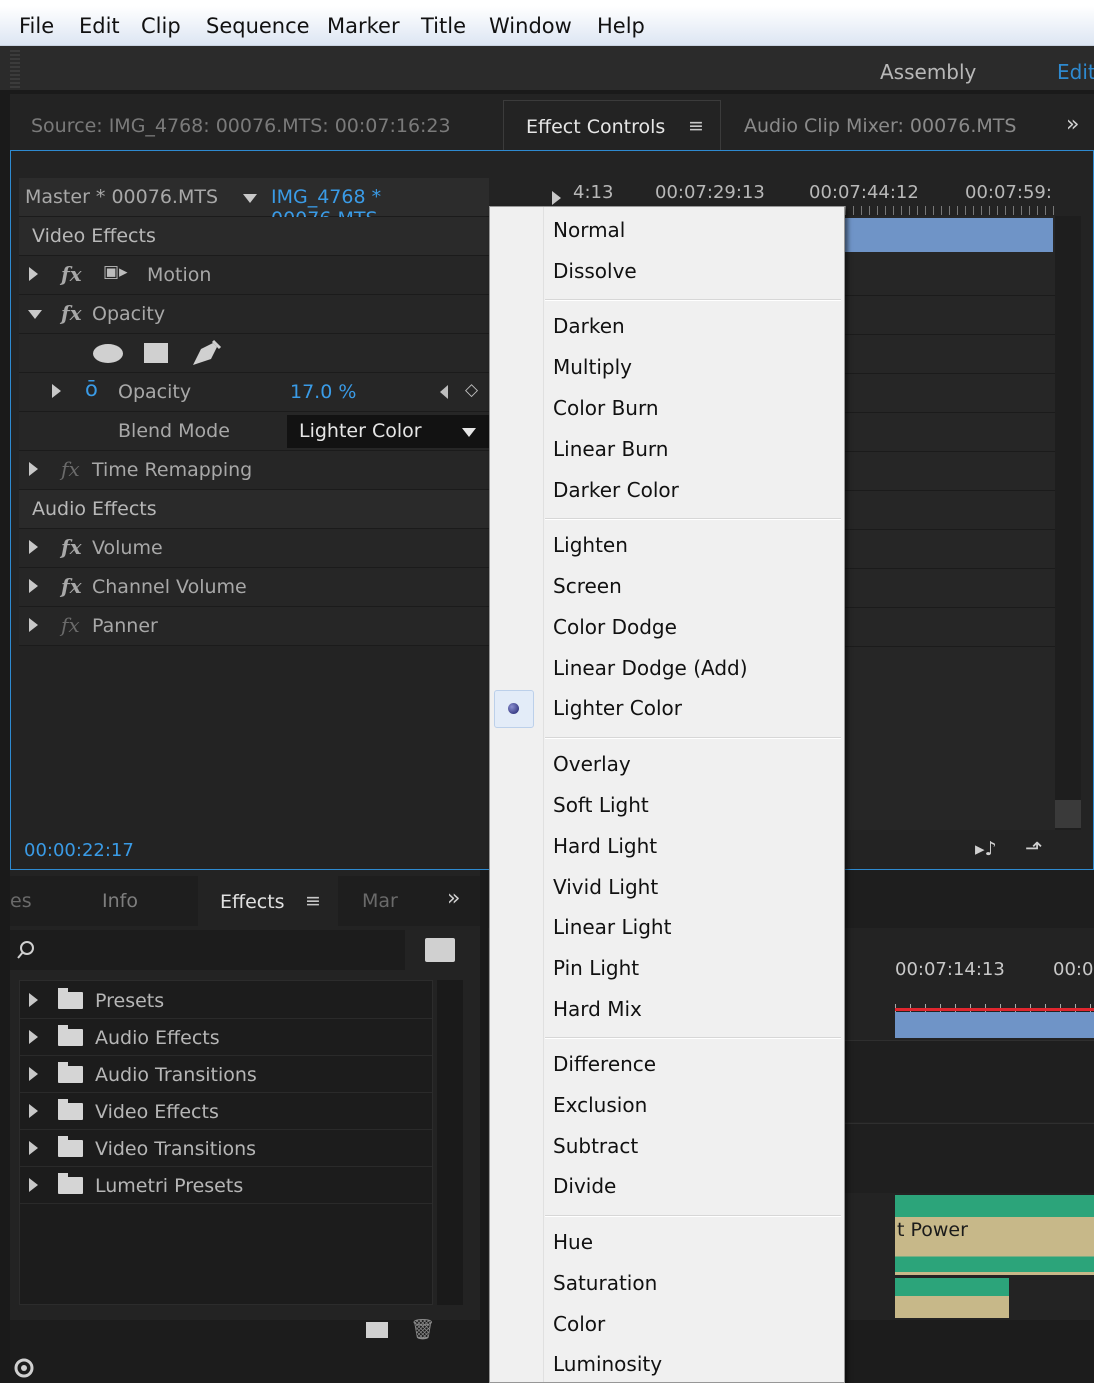 Image resolution: width=1094 pixels, height=1383 pixels. What do you see at coordinates (268, 901) in the screenshot?
I see `tab-effects: Effects ≡` at bounding box center [268, 901].